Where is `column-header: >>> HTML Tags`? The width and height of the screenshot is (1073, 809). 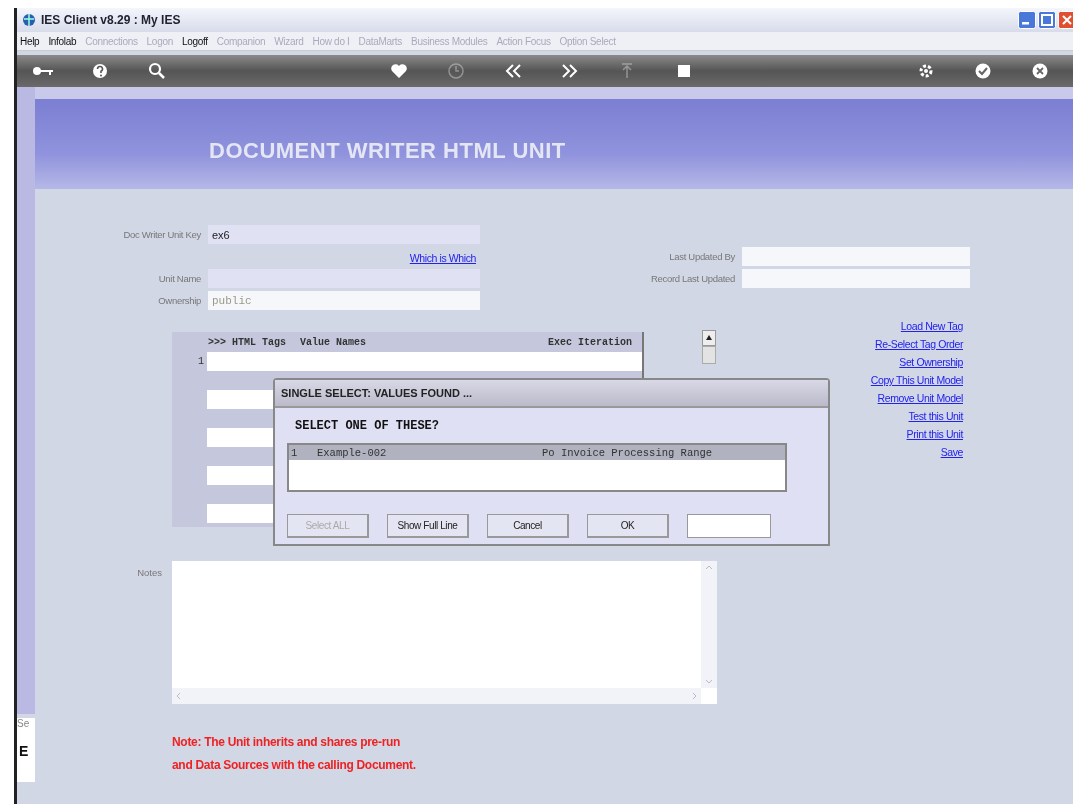 column-header: >>> HTML Tags is located at coordinates (247, 342).